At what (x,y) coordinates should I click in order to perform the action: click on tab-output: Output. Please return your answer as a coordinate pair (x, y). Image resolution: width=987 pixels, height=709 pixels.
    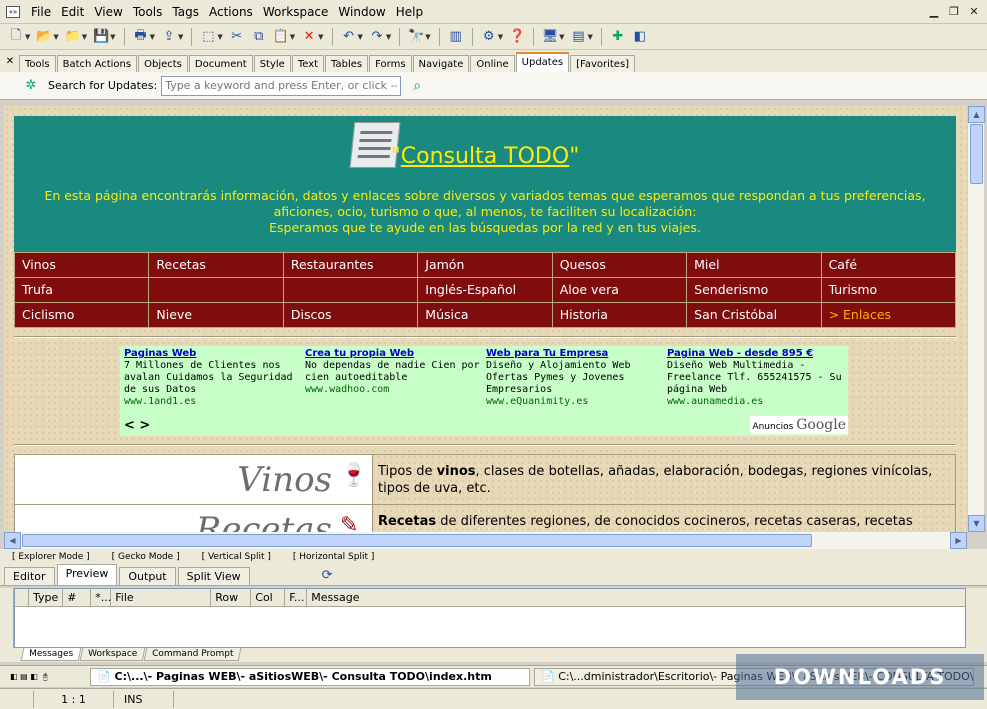
    Looking at the image, I should click on (147, 576).